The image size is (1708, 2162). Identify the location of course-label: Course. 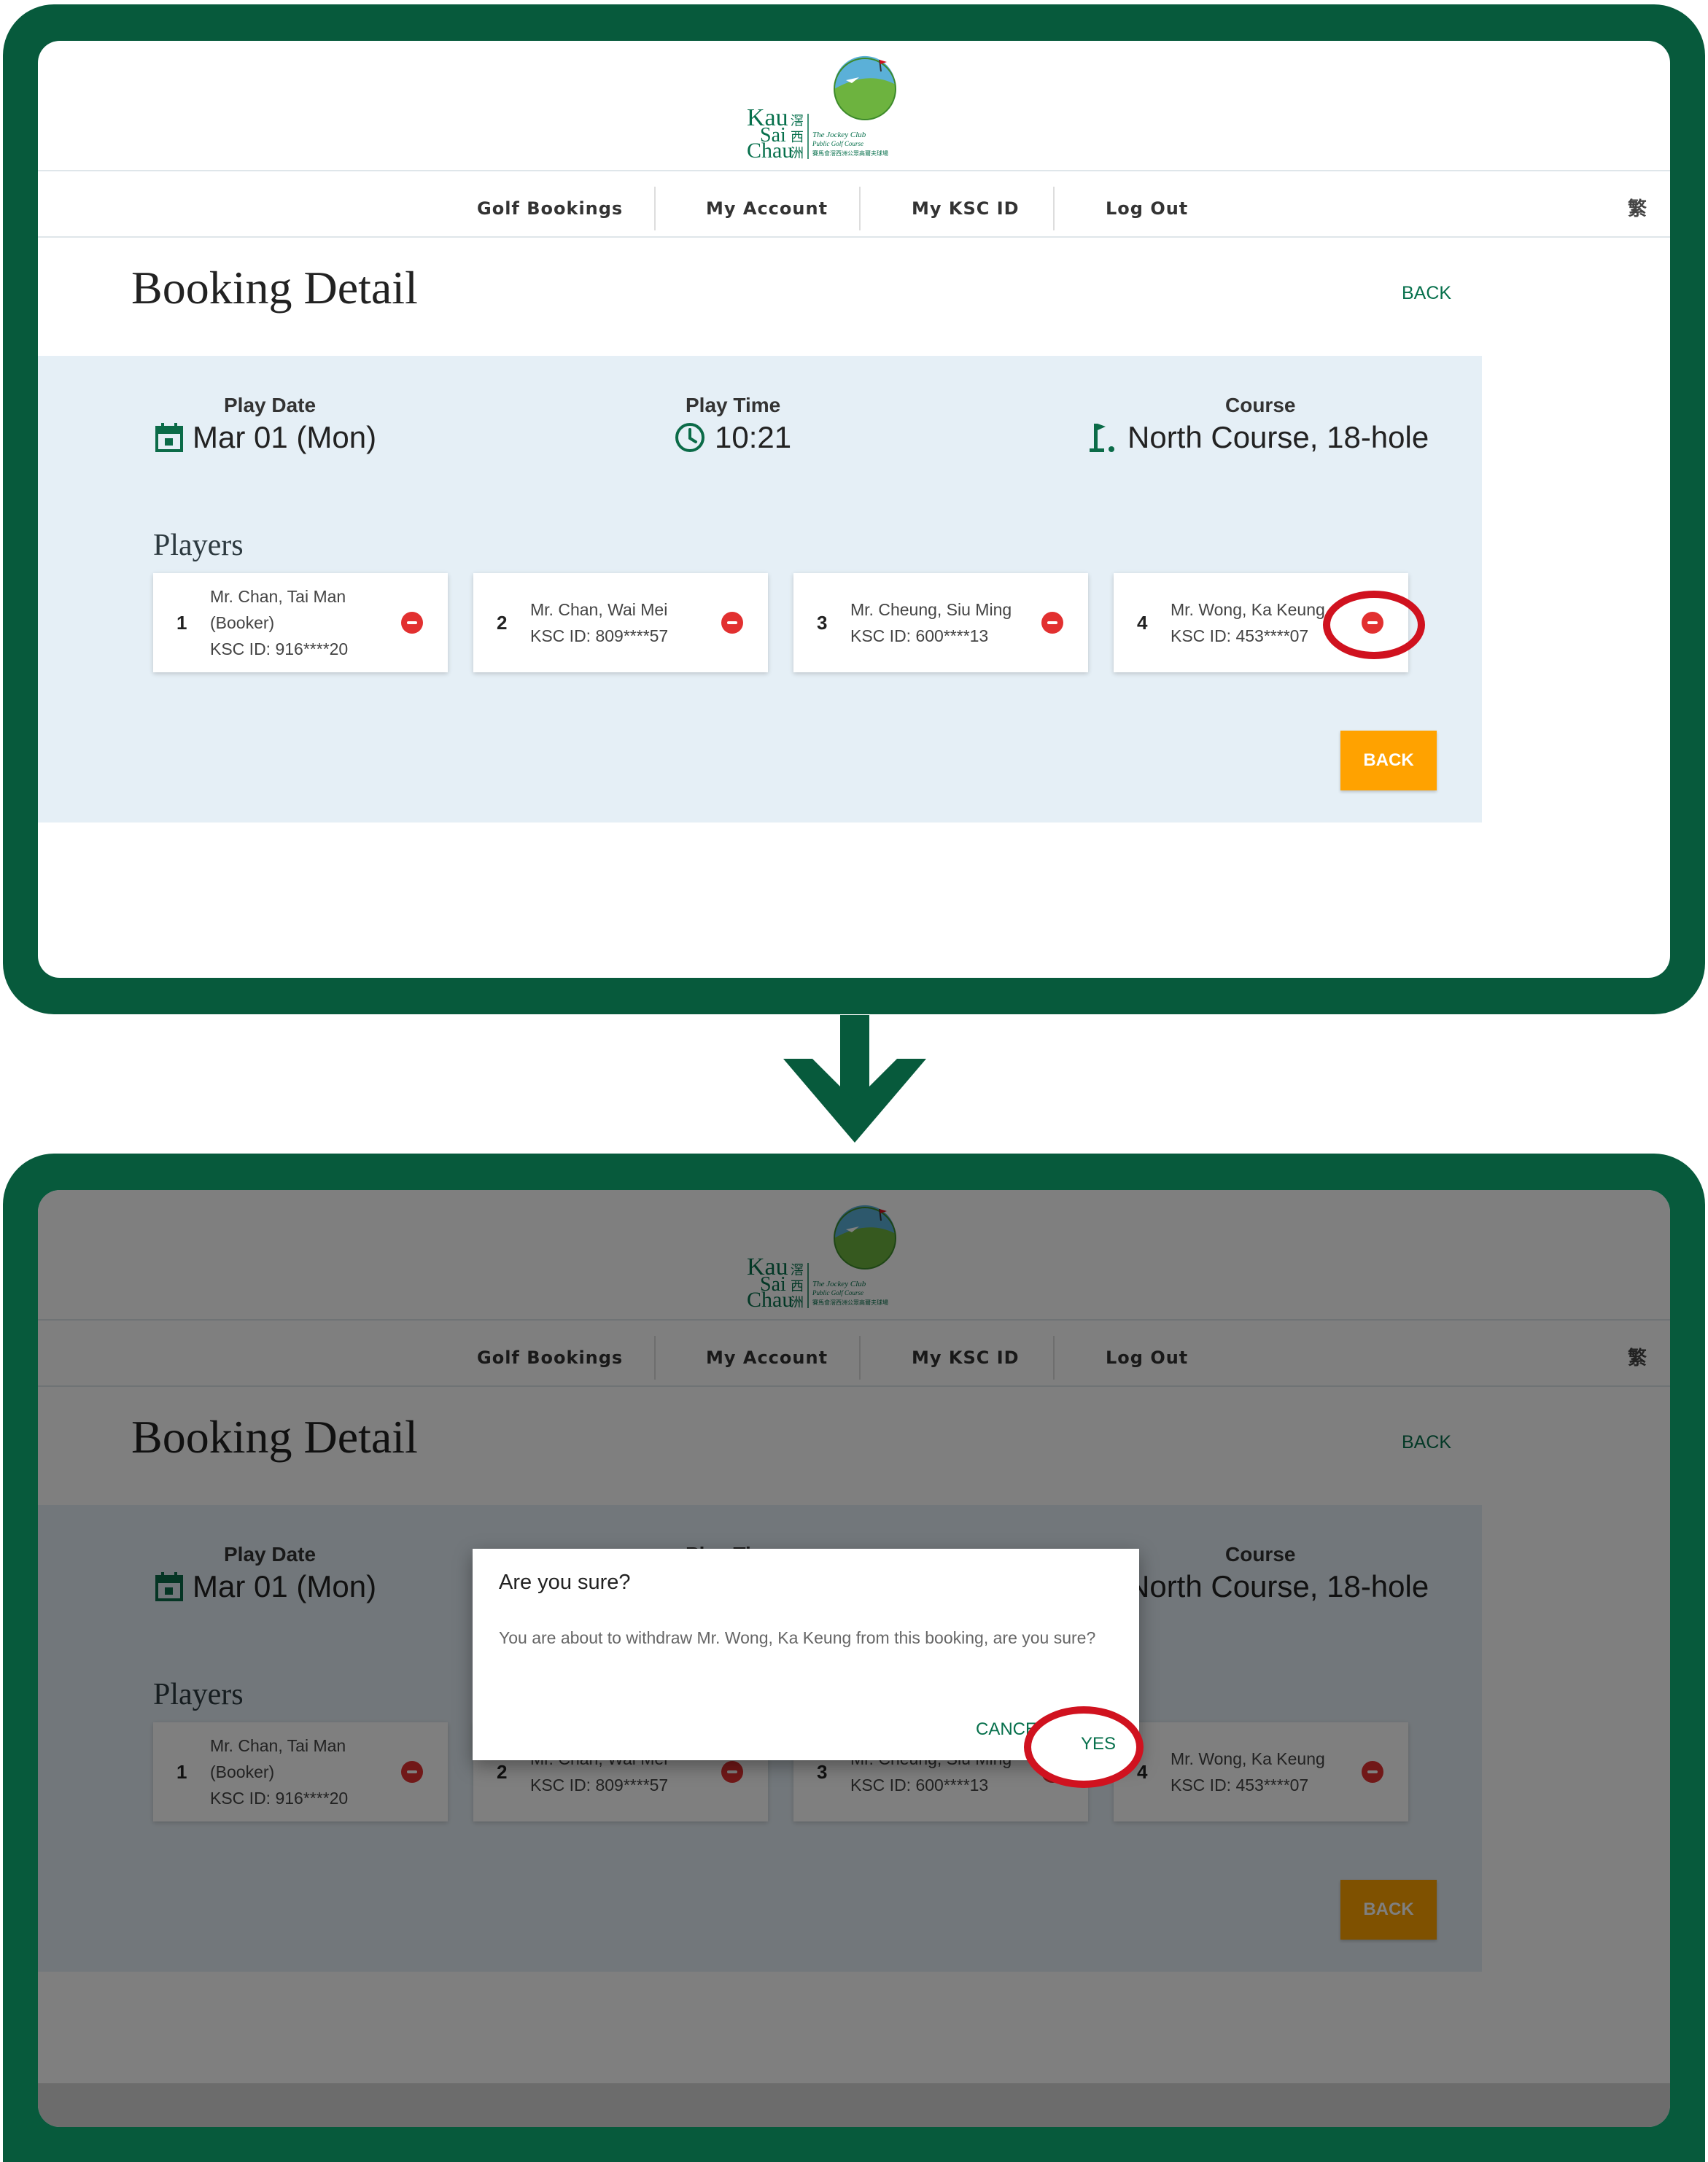
(1260, 405).